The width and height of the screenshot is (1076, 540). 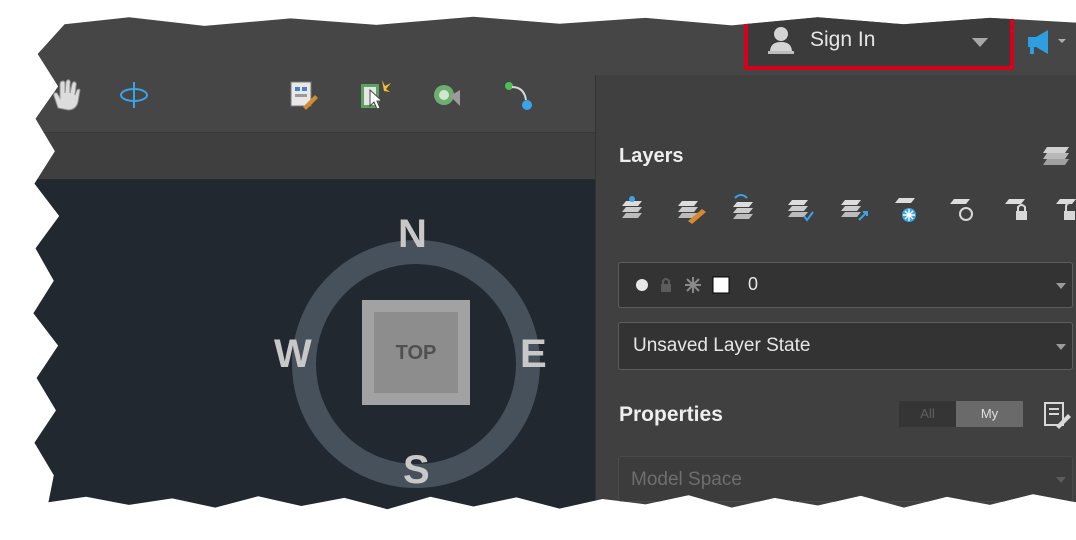 I want to click on user-icon, so click(x=781, y=40).